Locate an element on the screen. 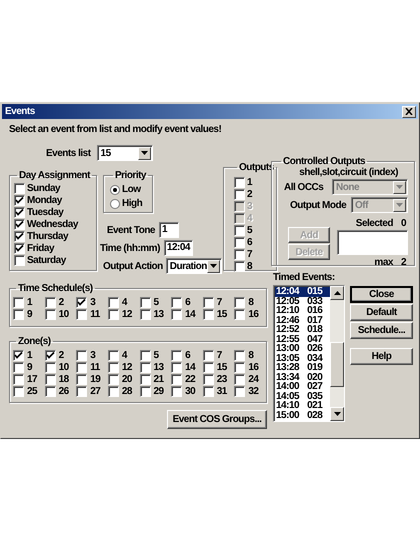  button: Help is located at coordinates (381, 356).